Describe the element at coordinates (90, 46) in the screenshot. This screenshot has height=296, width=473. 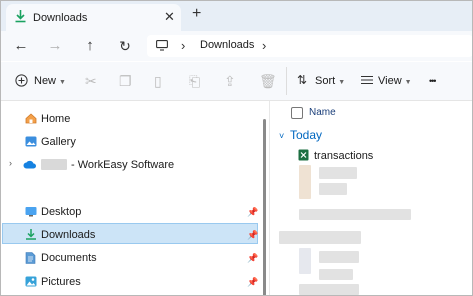
I see `up-button: ↑` at that location.